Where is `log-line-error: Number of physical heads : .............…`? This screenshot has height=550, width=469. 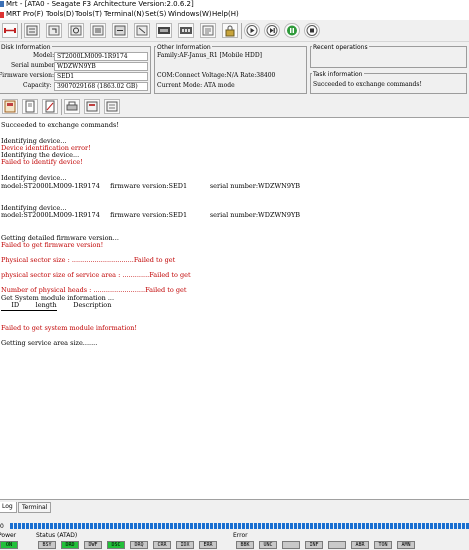 log-line-error: Number of physical heads : .............… is located at coordinates (94, 290).